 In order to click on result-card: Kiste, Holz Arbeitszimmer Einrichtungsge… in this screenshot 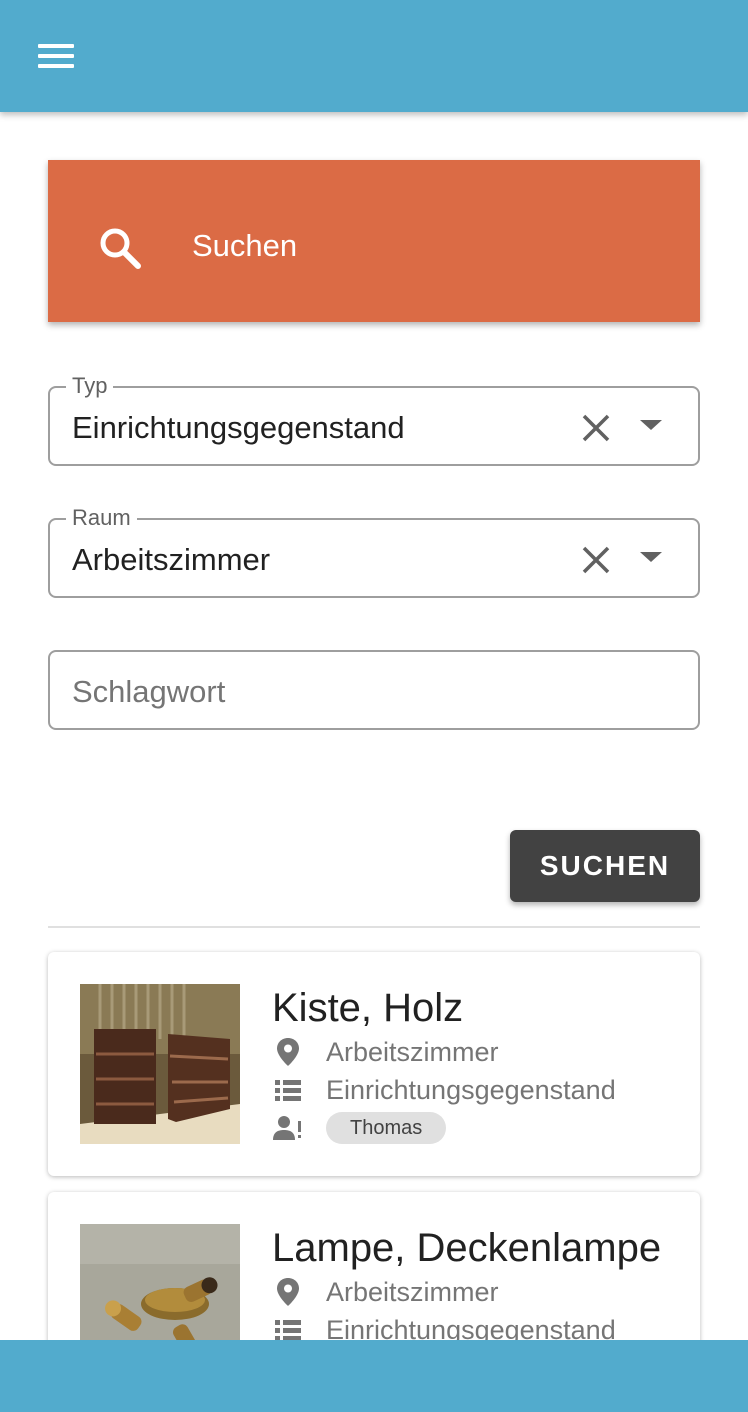, I will do `click(374, 1064)`.